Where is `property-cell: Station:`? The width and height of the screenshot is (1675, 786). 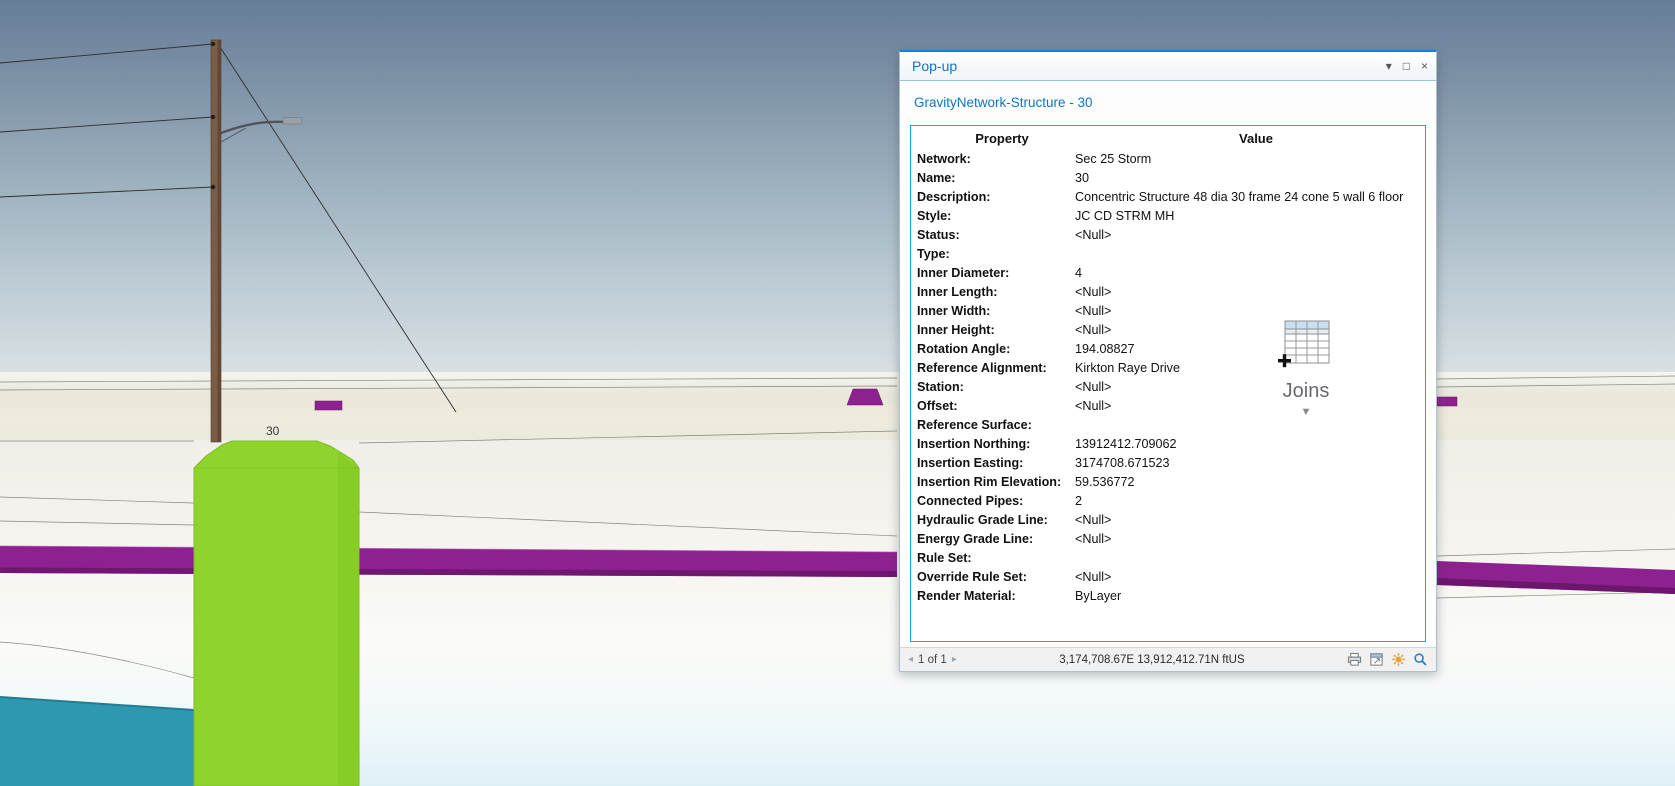
property-cell: Station: is located at coordinates (940, 387).